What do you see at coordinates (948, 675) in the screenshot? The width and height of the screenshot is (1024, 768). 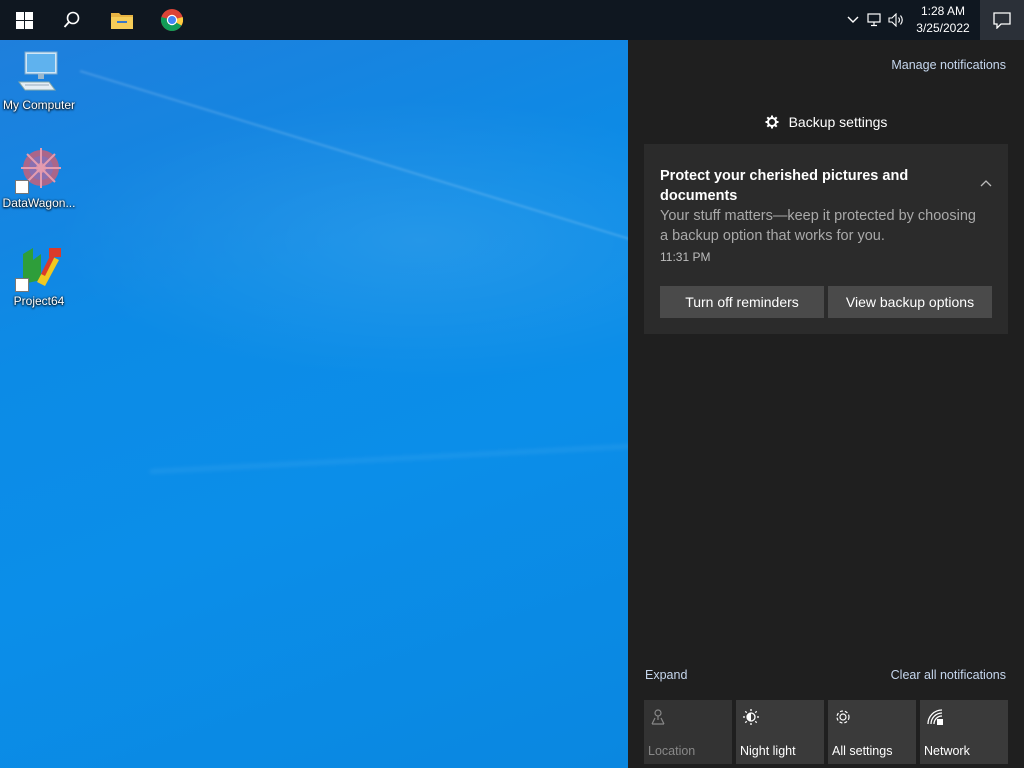 I see `clear-all-notifications-link: Clear all notifications` at bounding box center [948, 675].